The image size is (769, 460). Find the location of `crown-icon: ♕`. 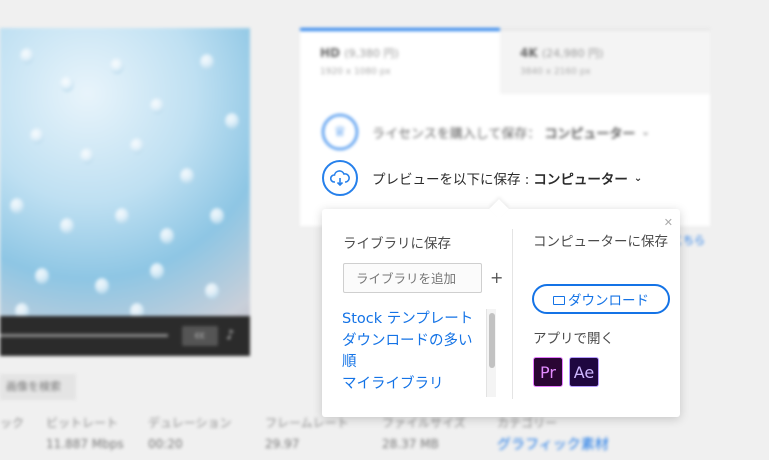

crown-icon: ♕ is located at coordinates (340, 132).